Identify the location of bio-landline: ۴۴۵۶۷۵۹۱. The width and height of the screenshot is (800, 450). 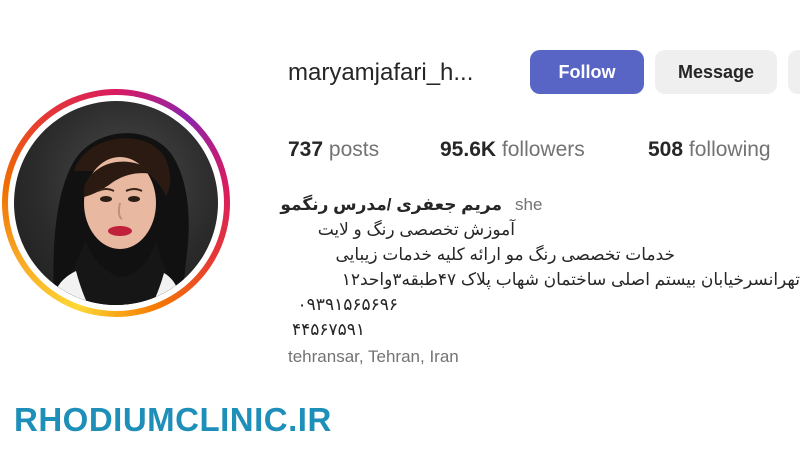
(328, 329).